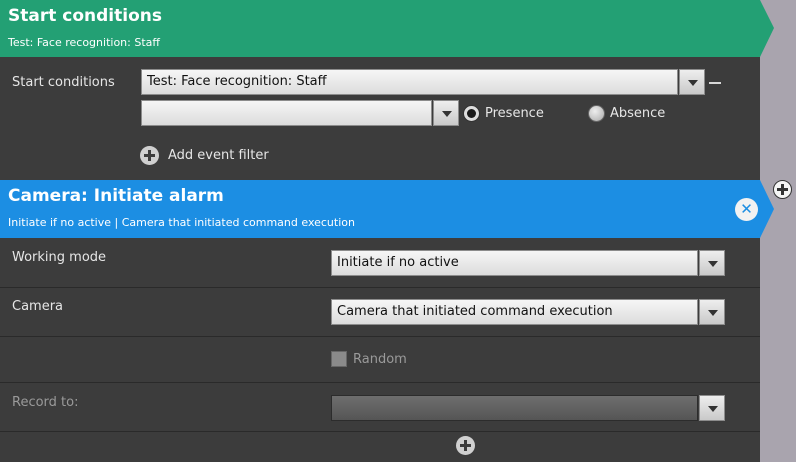 The width and height of the screenshot is (796, 462). I want to click on camera-label: Camera, so click(38, 306).